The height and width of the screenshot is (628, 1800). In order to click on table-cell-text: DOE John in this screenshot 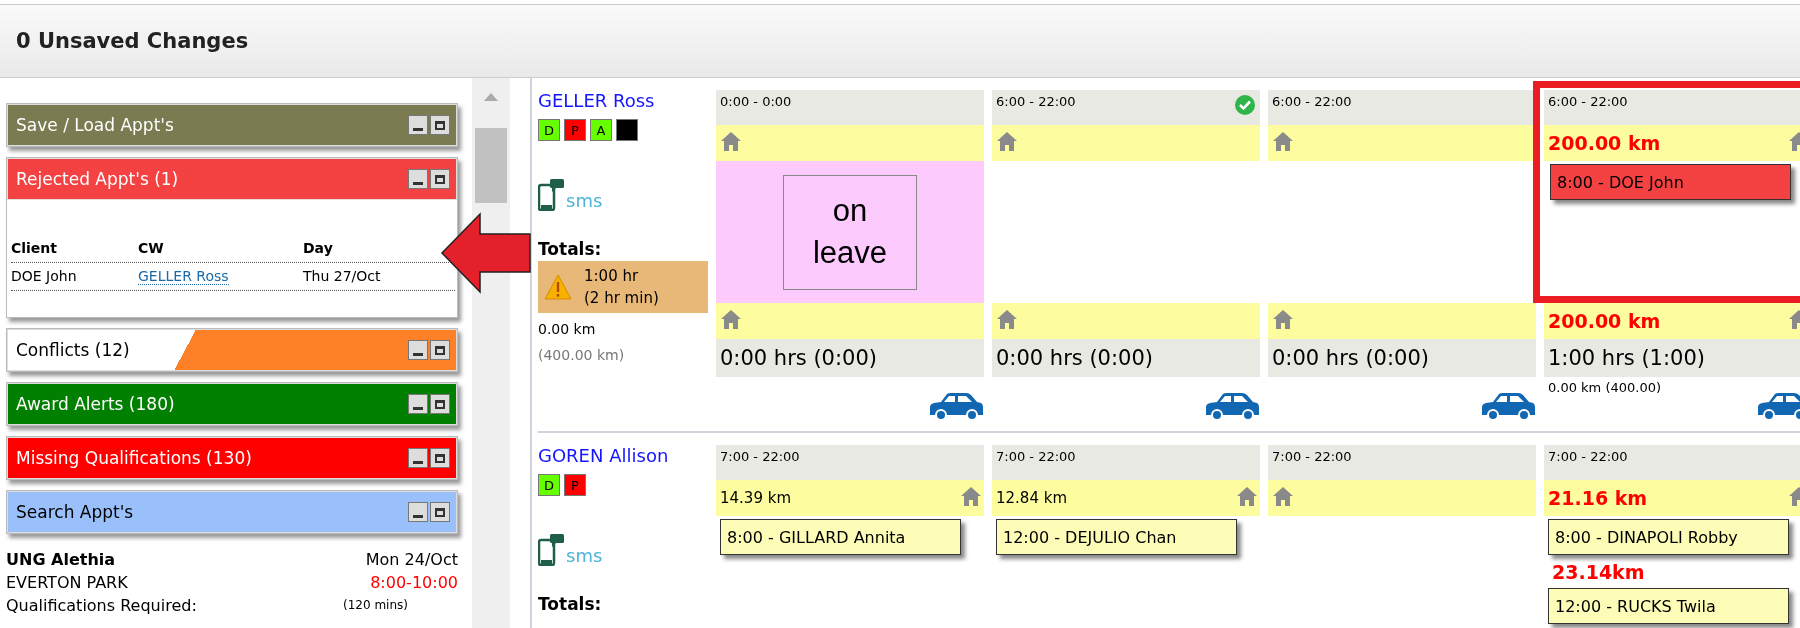, I will do `click(44, 276)`.